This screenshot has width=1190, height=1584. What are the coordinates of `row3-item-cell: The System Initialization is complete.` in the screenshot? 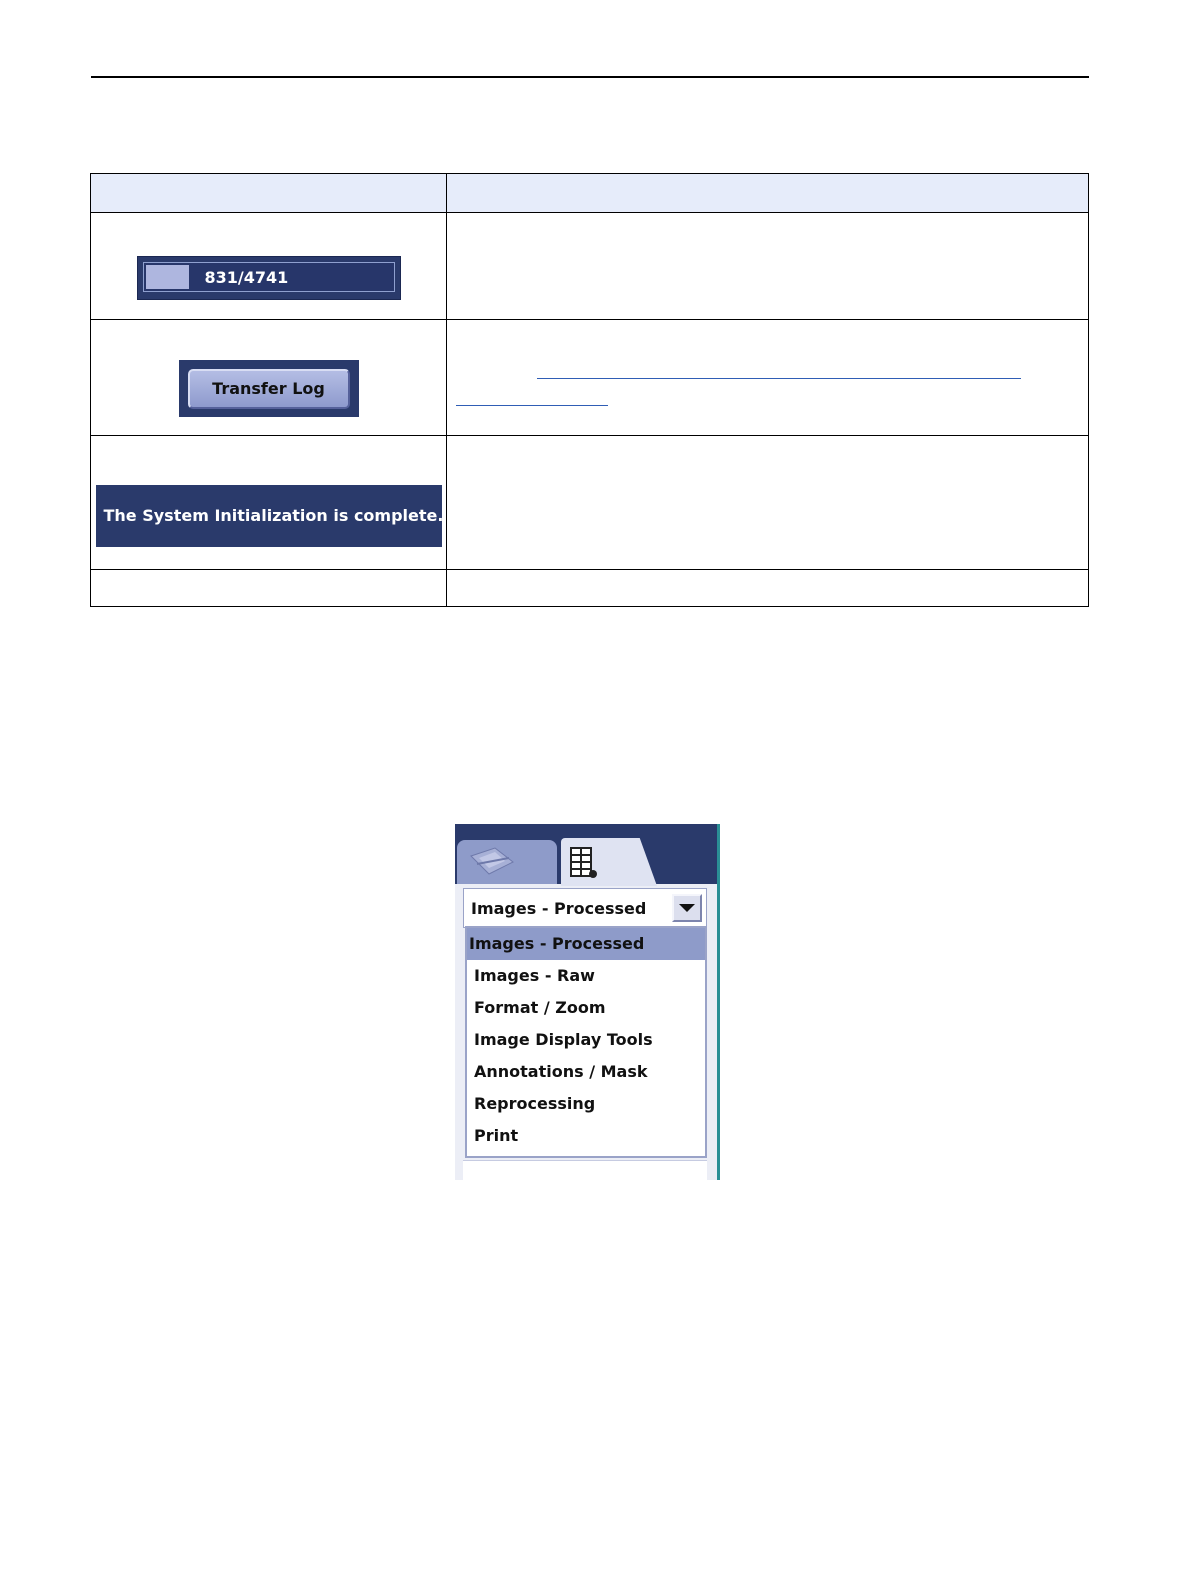 It's located at (268, 502).